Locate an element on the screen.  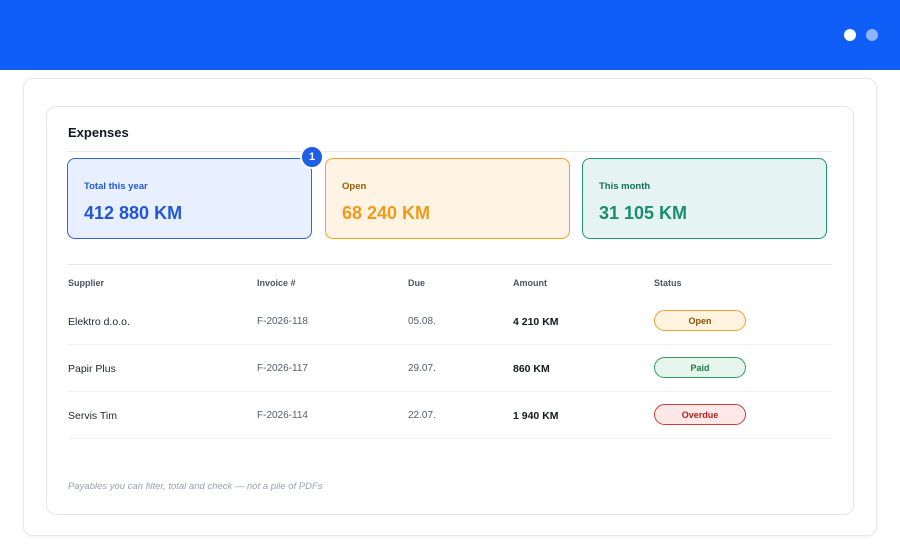
invoice-cell: F-2026-118 is located at coordinates (282, 321).